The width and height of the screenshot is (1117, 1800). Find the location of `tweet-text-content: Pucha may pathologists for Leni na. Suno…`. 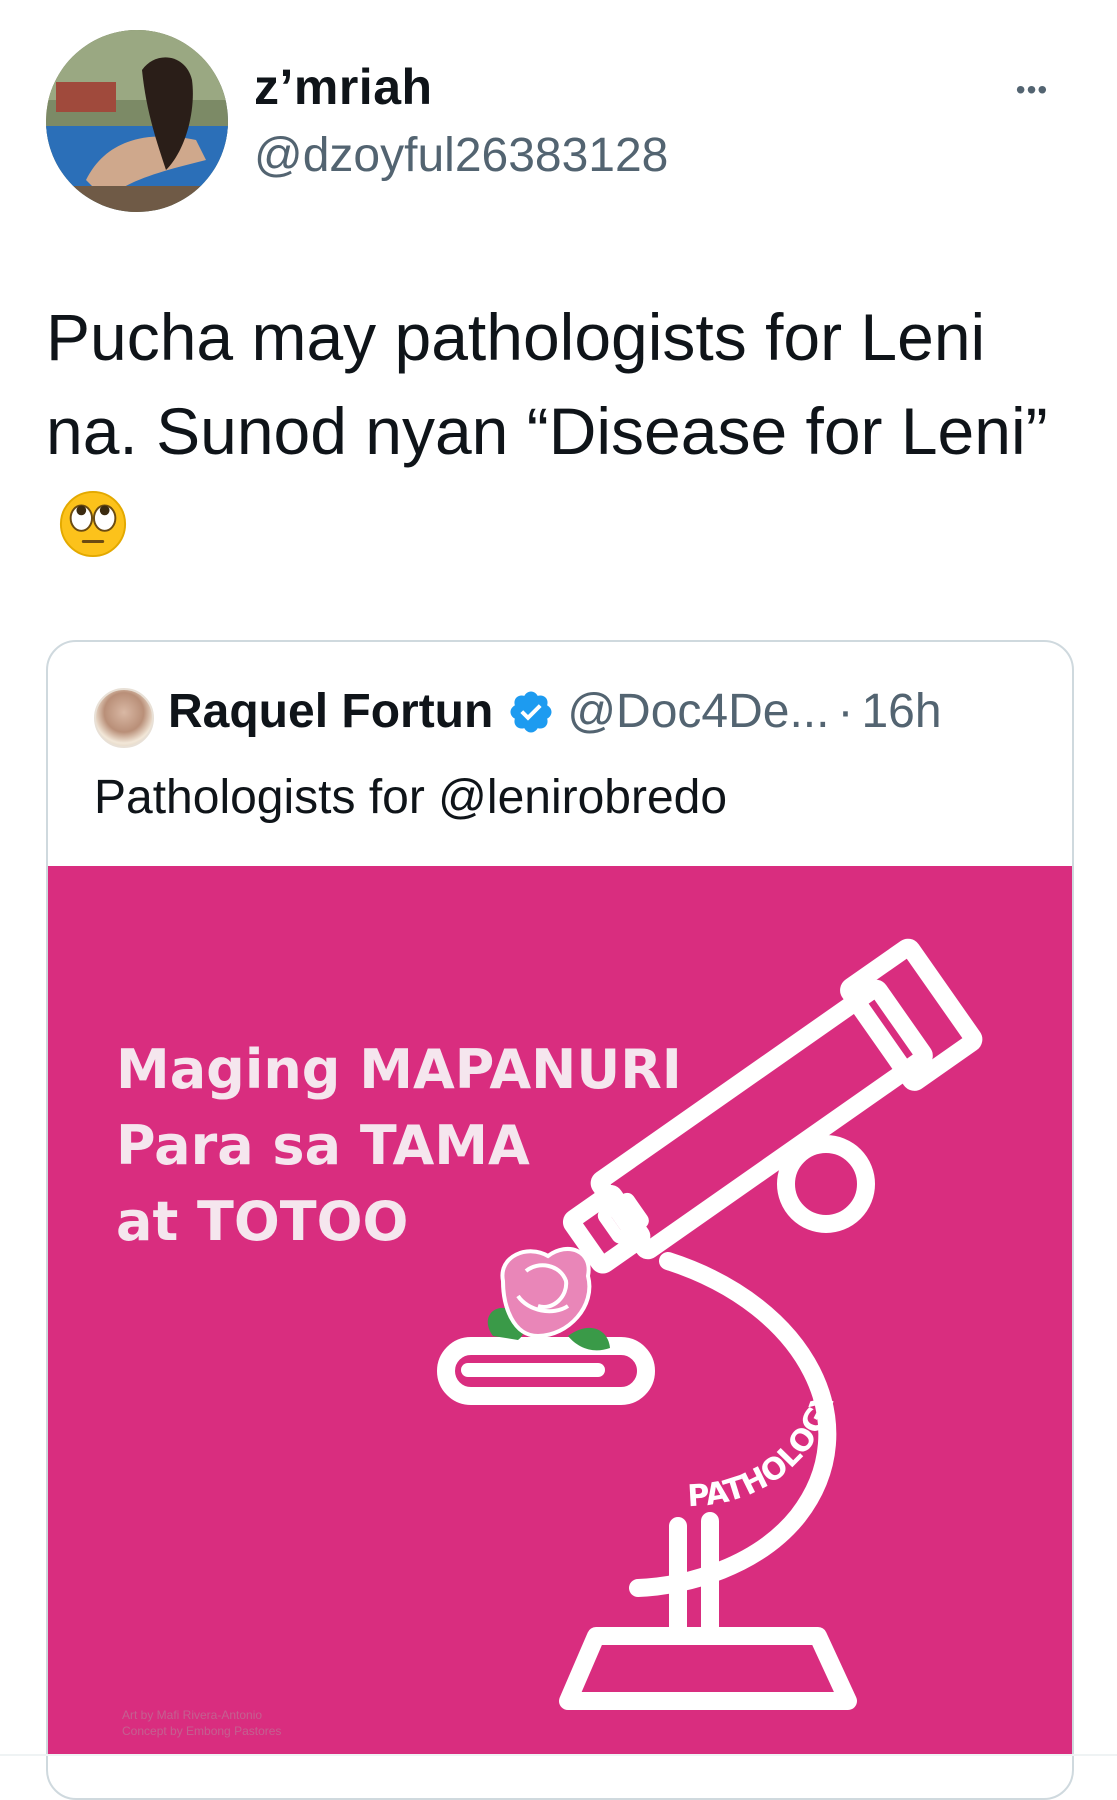

tweet-text-content: Pucha may pathologists for Leni na. Suno… is located at coordinates (547, 384).